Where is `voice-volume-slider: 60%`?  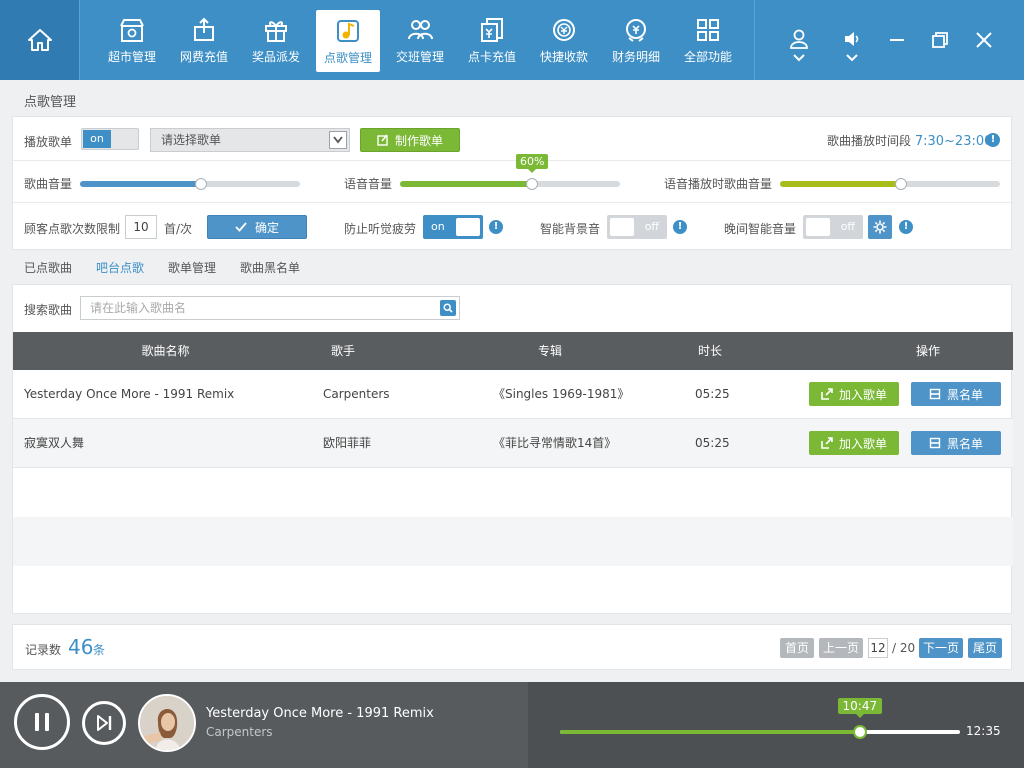
voice-volume-slider: 60% is located at coordinates (510, 172).